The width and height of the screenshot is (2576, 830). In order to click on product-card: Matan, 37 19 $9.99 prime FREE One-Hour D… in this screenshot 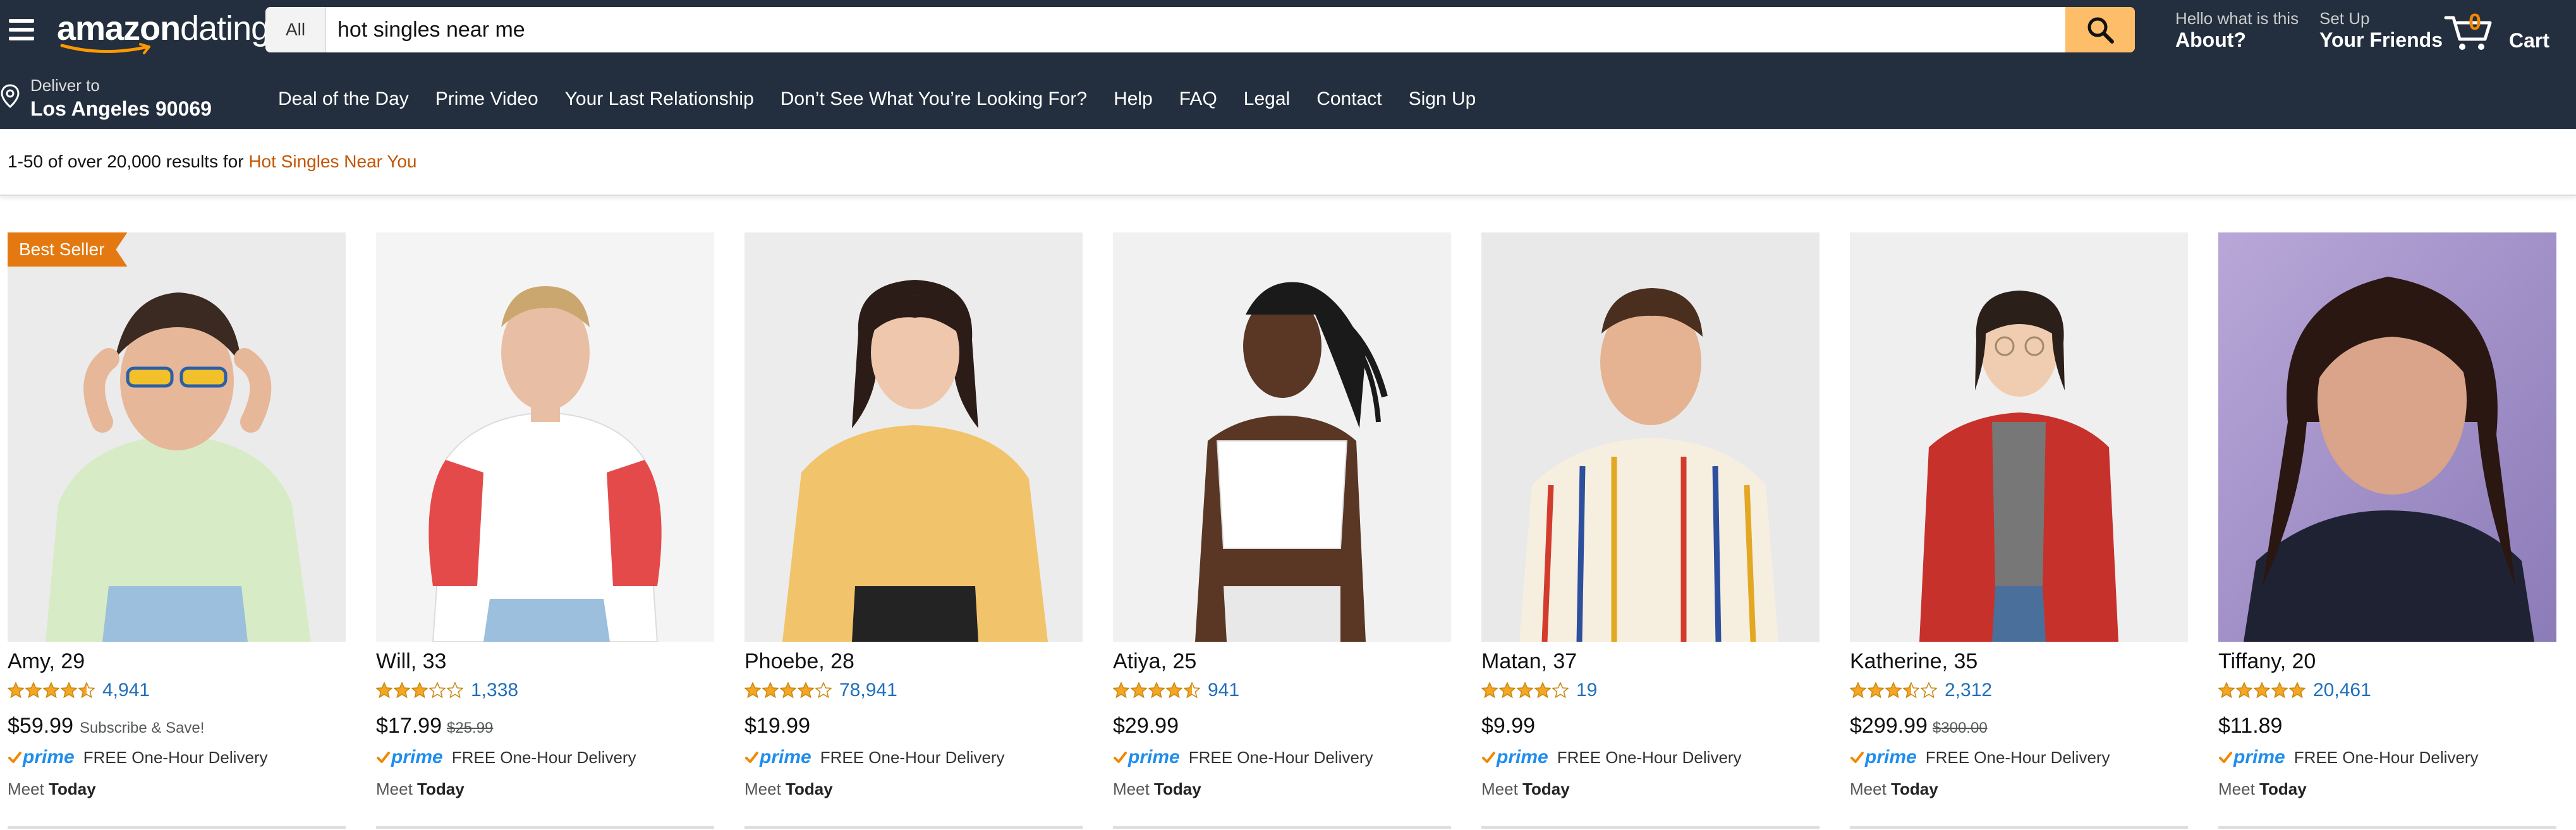, I will do `click(1650, 531)`.